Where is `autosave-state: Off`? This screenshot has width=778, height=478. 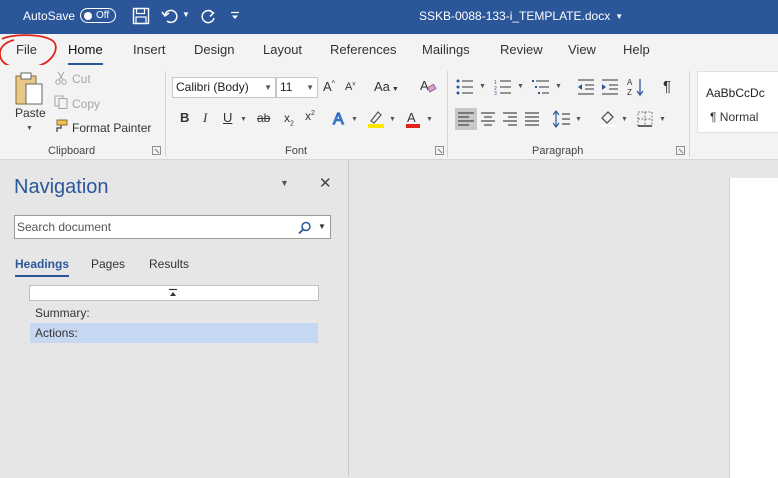 autosave-state: Off is located at coordinates (103, 15).